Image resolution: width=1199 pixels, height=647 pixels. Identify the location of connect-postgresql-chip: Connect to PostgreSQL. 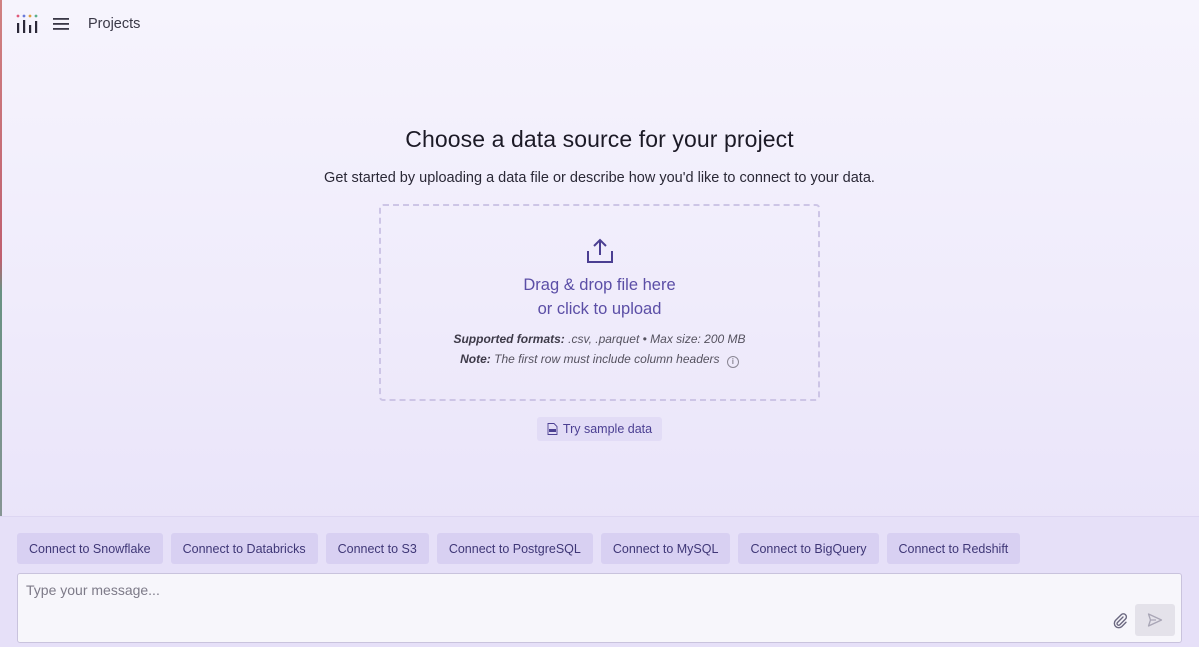
(514, 548).